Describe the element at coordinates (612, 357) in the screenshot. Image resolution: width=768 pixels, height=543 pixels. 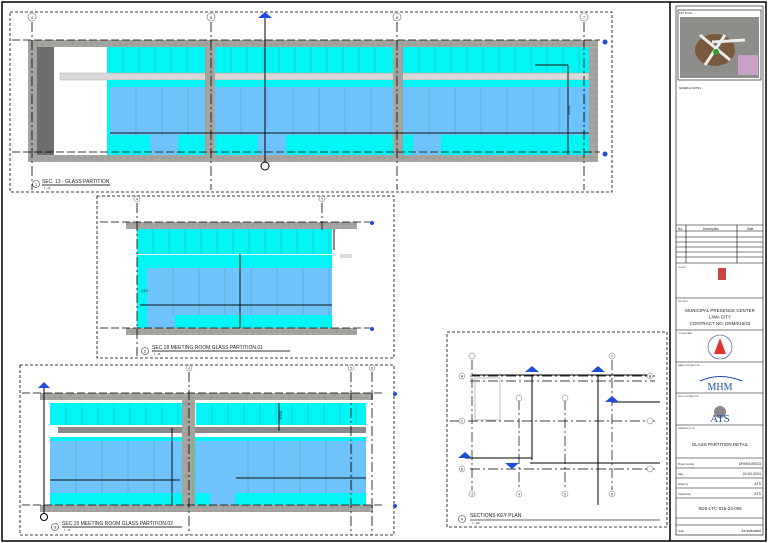
I see `grid-bubble: 7` at that location.